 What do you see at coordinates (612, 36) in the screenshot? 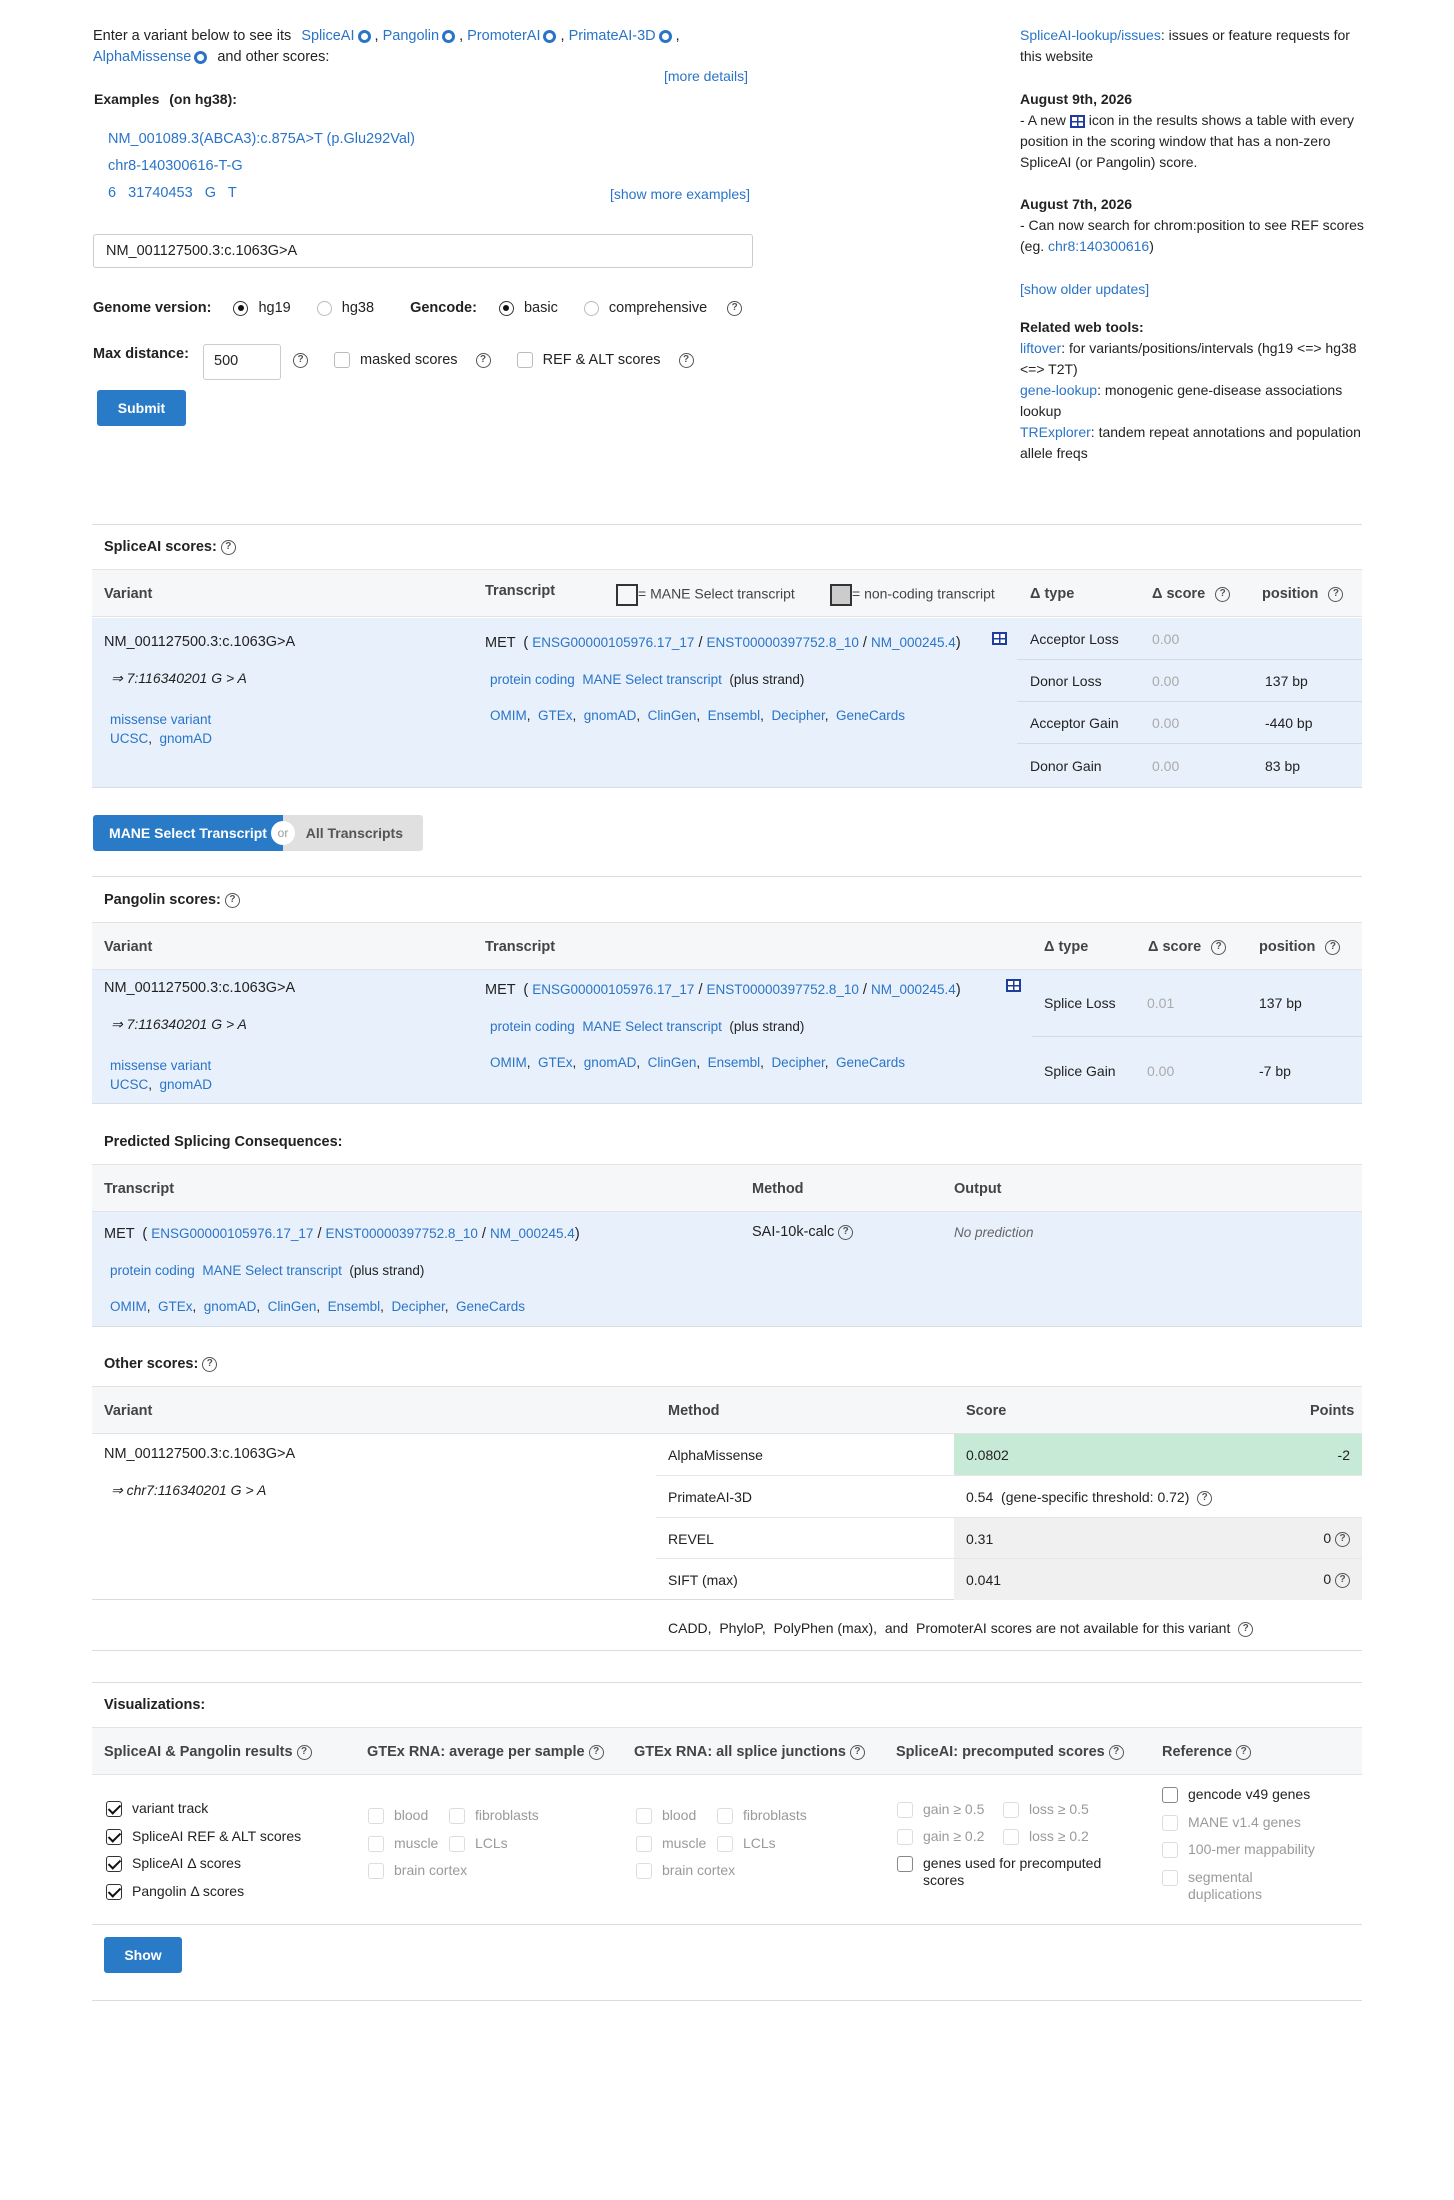
I see `primateai-link: PrimateAI-3D` at bounding box center [612, 36].